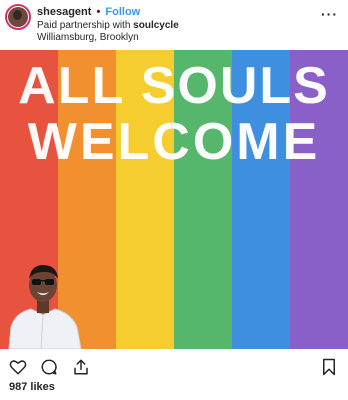 The height and width of the screenshot is (400, 348). What do you see at coordinates (32, 387) in the screenshot?
I see `likes-count: 987 likes` at bounding box center [32, 387].